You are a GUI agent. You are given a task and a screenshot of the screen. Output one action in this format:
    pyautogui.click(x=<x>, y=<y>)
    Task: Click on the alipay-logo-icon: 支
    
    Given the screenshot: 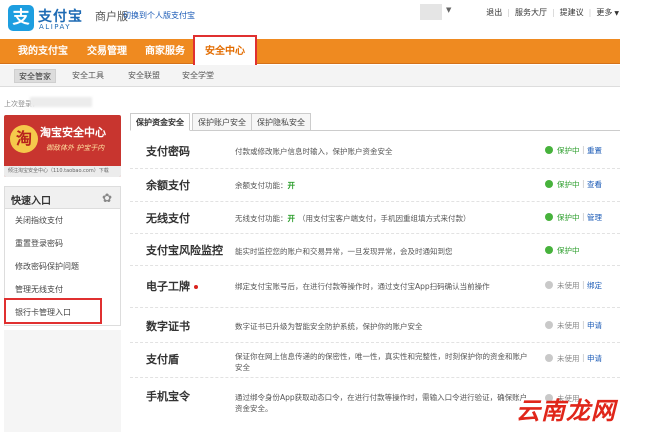 What is the action you would take?
    pyautogui.click(x=21, y=18)
    